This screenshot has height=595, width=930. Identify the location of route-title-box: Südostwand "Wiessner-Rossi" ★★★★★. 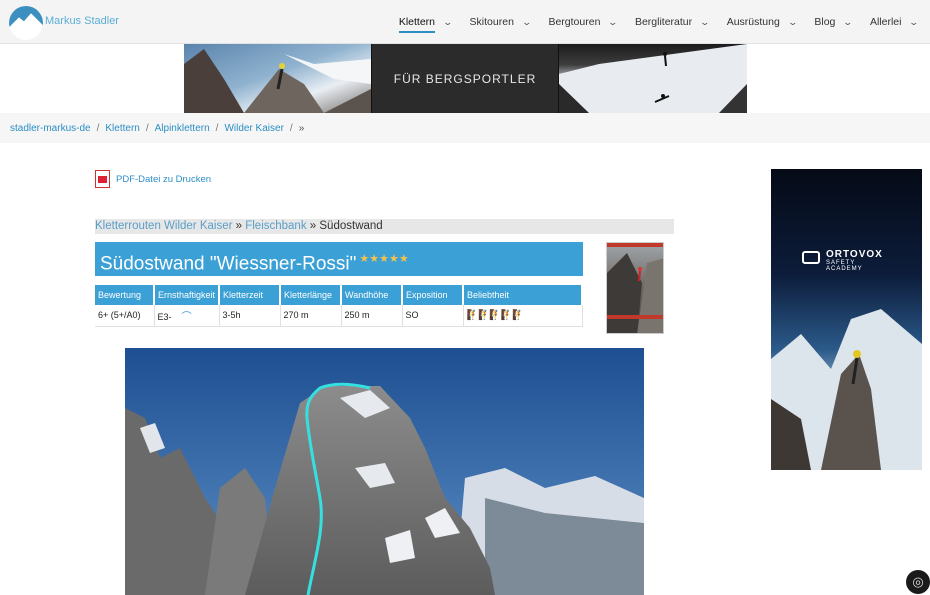
(339, 259).